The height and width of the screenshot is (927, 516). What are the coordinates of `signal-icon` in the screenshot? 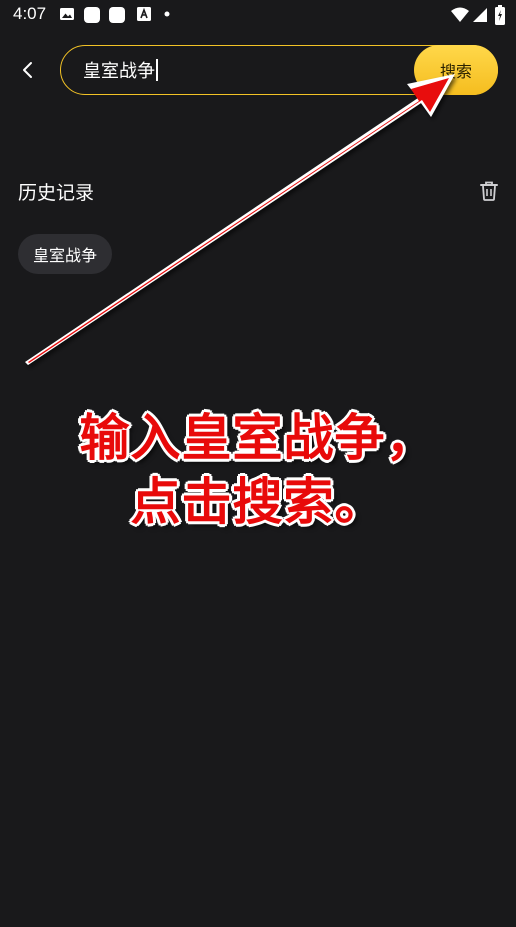 It's located at (480, 15).